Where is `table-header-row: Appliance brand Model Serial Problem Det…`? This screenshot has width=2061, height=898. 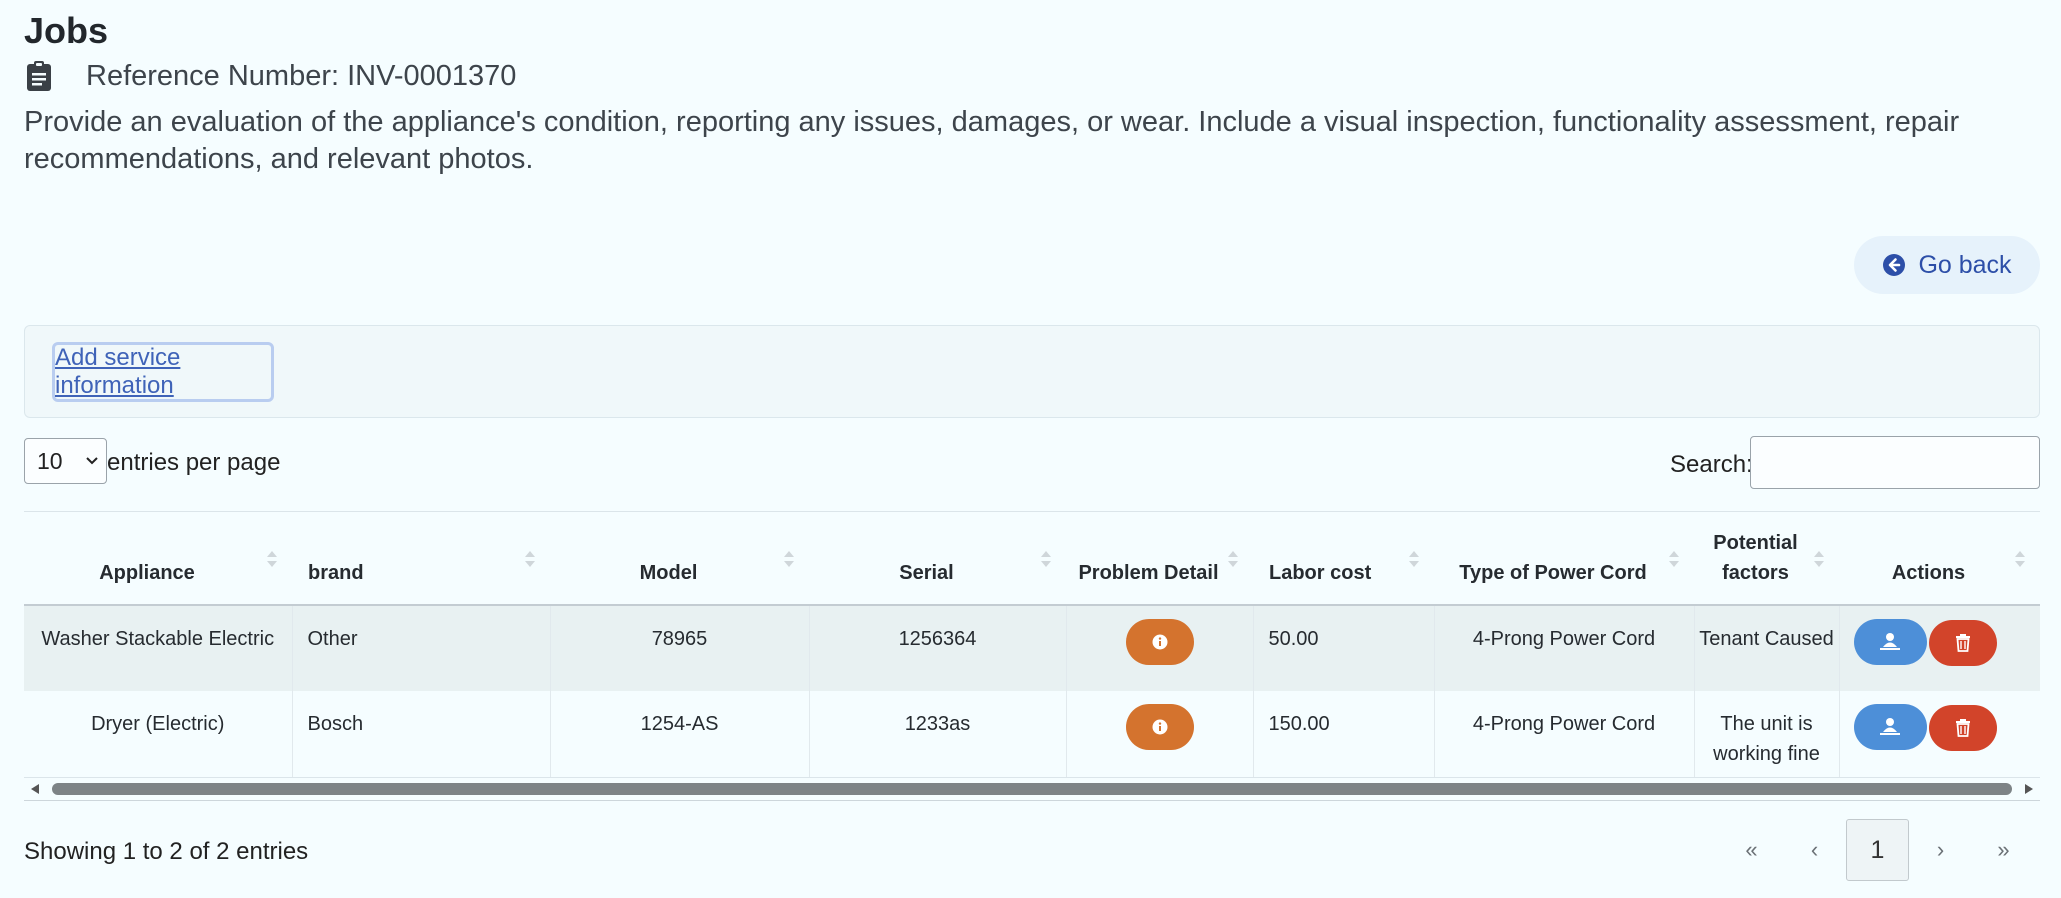
table-header-row: Appliance brand Model Serial Problem Det… is located at coordinates (1032, 559).